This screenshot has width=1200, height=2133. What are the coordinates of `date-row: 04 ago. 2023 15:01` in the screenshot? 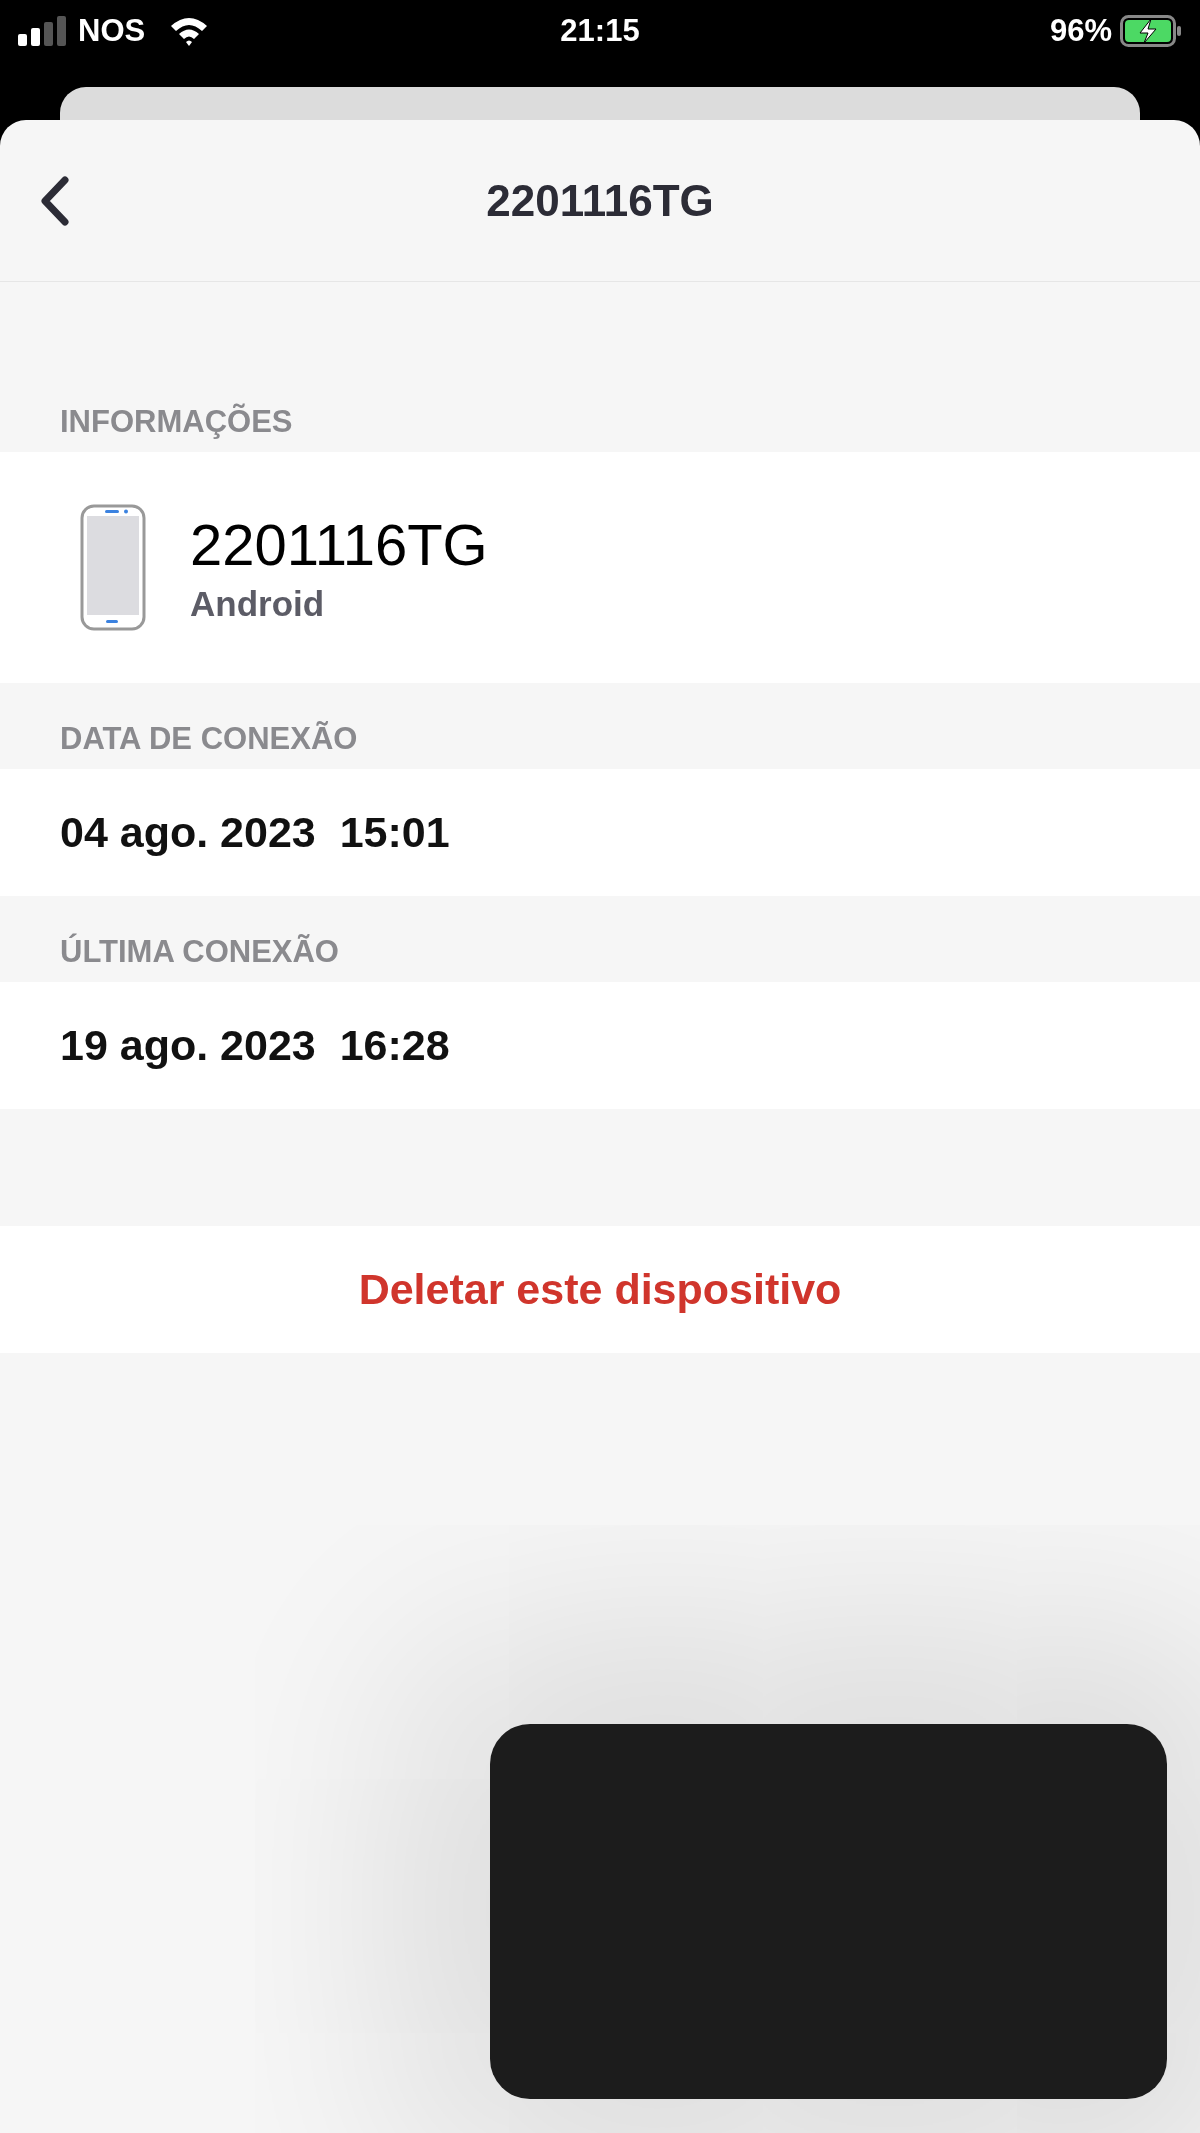 It's located at (600, 832).